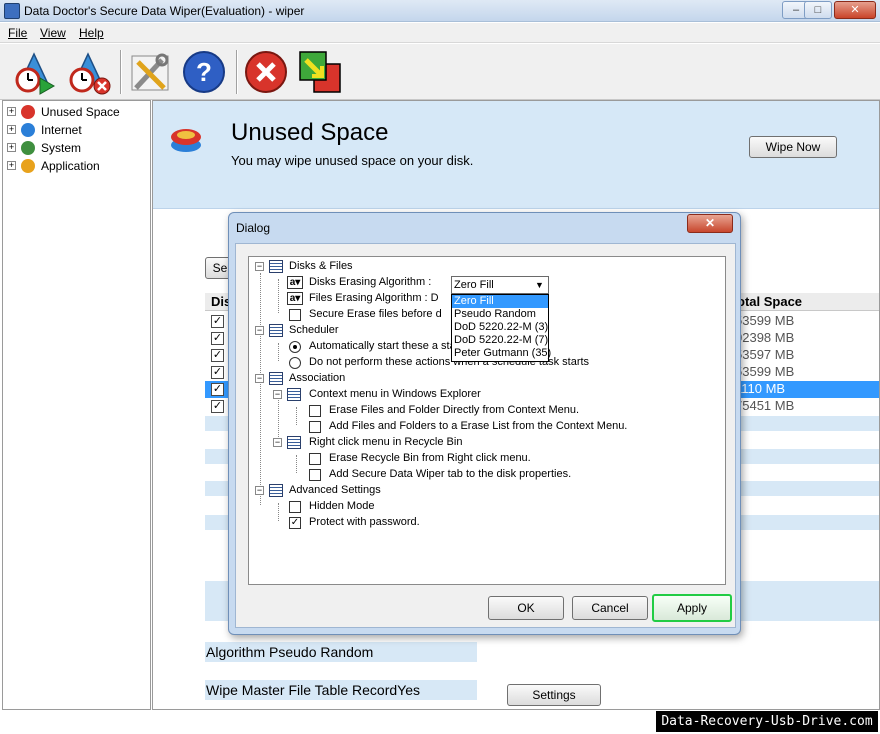 The width and height of the screenshot is (880, 734). I want to click on page-description: You may wipe unused space on your disk., so click(352, 160).